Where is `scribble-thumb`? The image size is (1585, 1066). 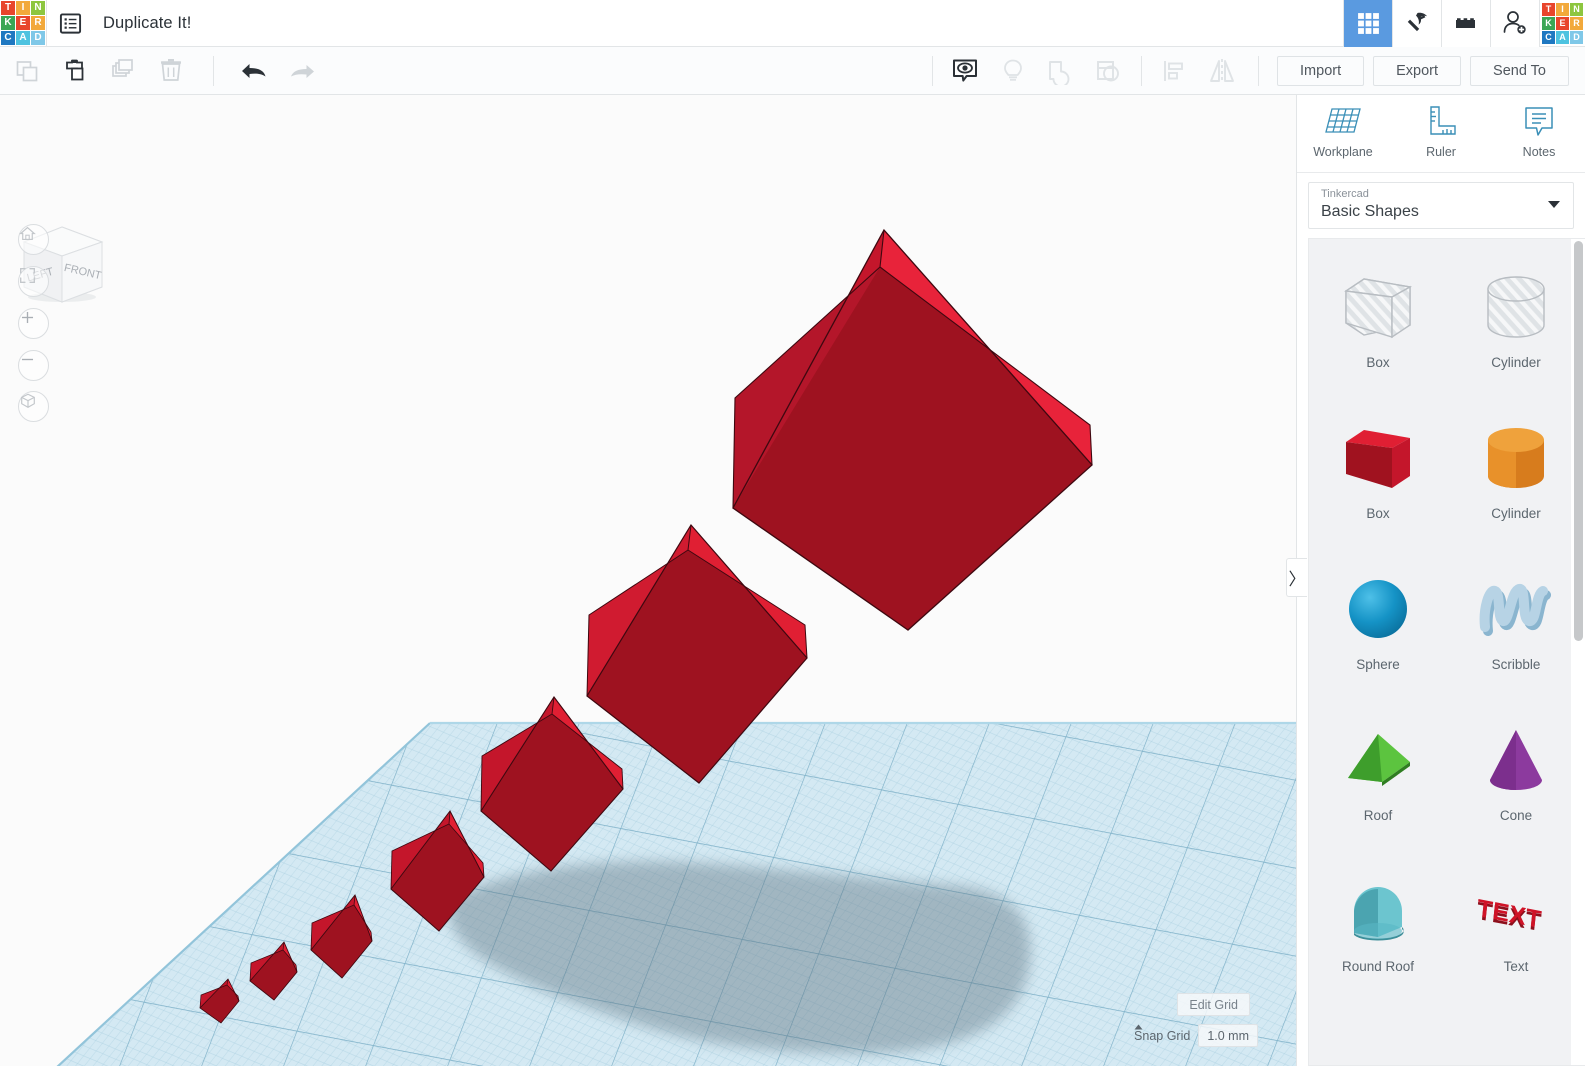
scribble-thumb is located at coordinates (1516, 609).